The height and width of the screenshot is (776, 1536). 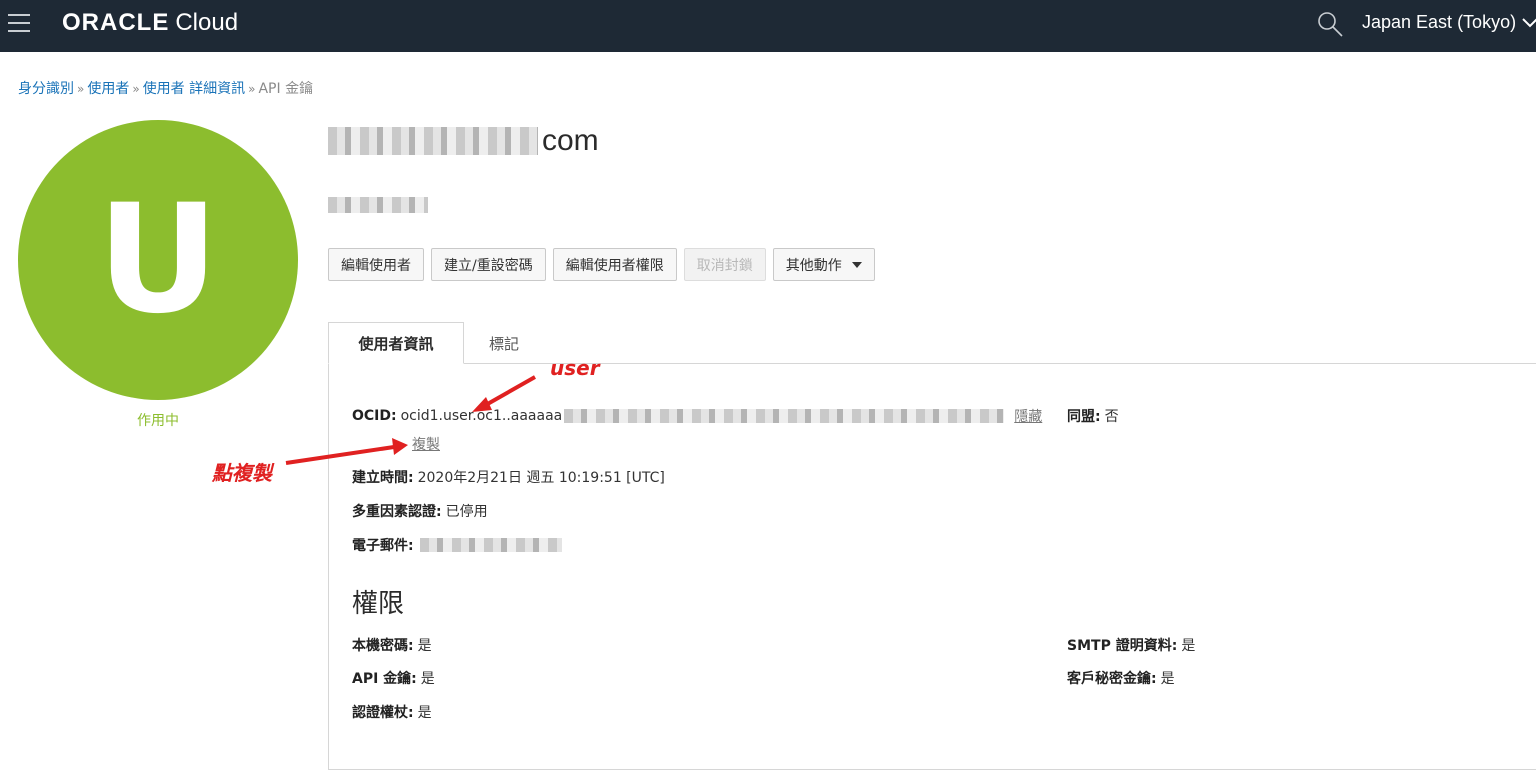 I want to click on ocid-row: OCID: ocid1.user.oc1..aaaaaa 隱藏, so click(x=697, y=416).